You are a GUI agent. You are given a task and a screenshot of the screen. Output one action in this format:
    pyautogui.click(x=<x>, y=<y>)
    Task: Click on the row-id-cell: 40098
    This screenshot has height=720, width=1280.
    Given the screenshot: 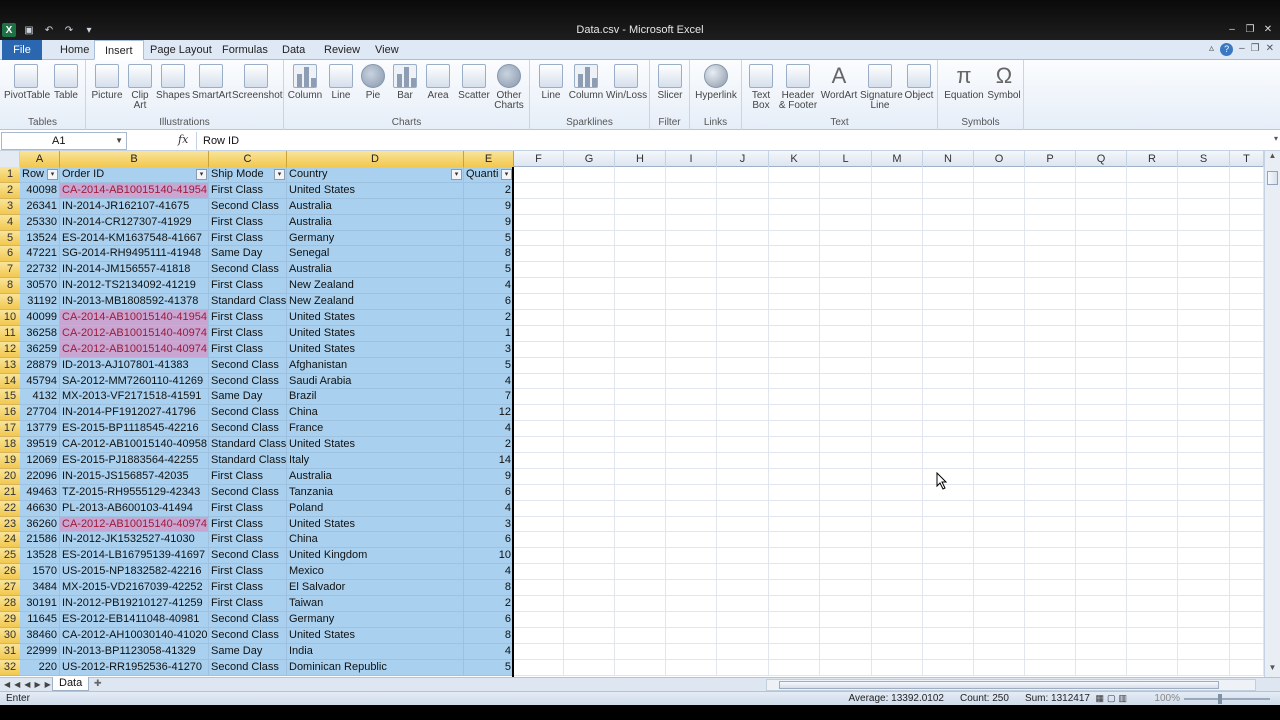 What is the action you would take?
    pyautogui.click(x=40, y=190)
    